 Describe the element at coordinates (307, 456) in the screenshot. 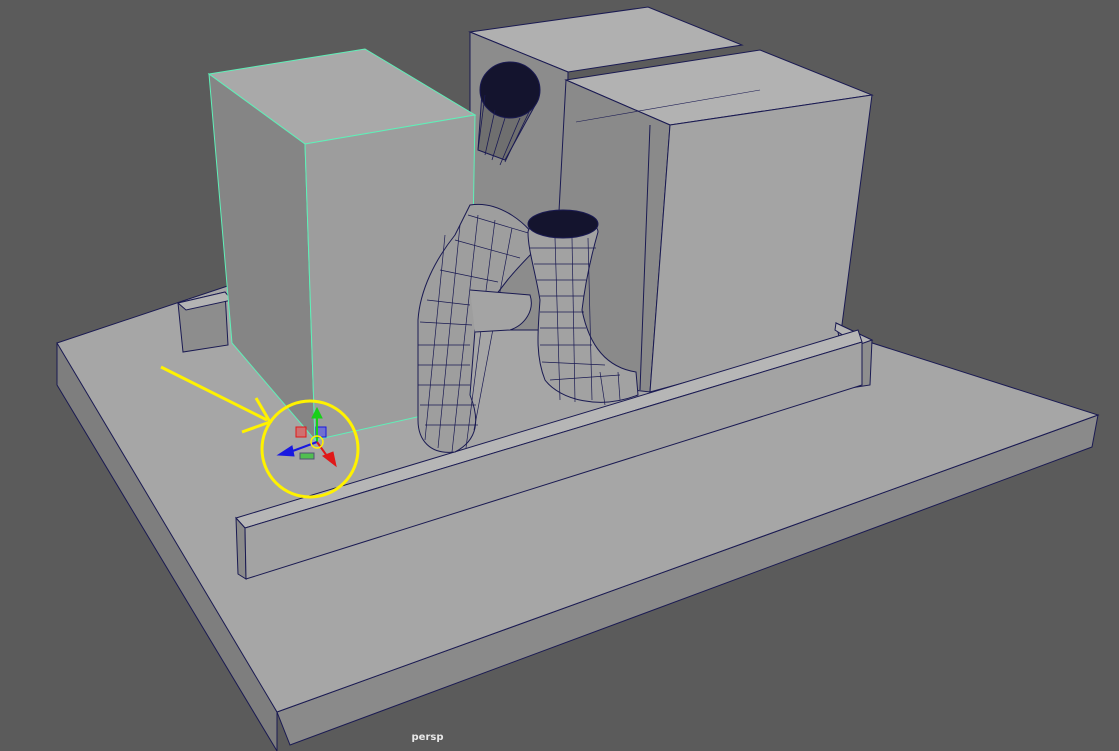

I see `xz-plane-handle` at that location.